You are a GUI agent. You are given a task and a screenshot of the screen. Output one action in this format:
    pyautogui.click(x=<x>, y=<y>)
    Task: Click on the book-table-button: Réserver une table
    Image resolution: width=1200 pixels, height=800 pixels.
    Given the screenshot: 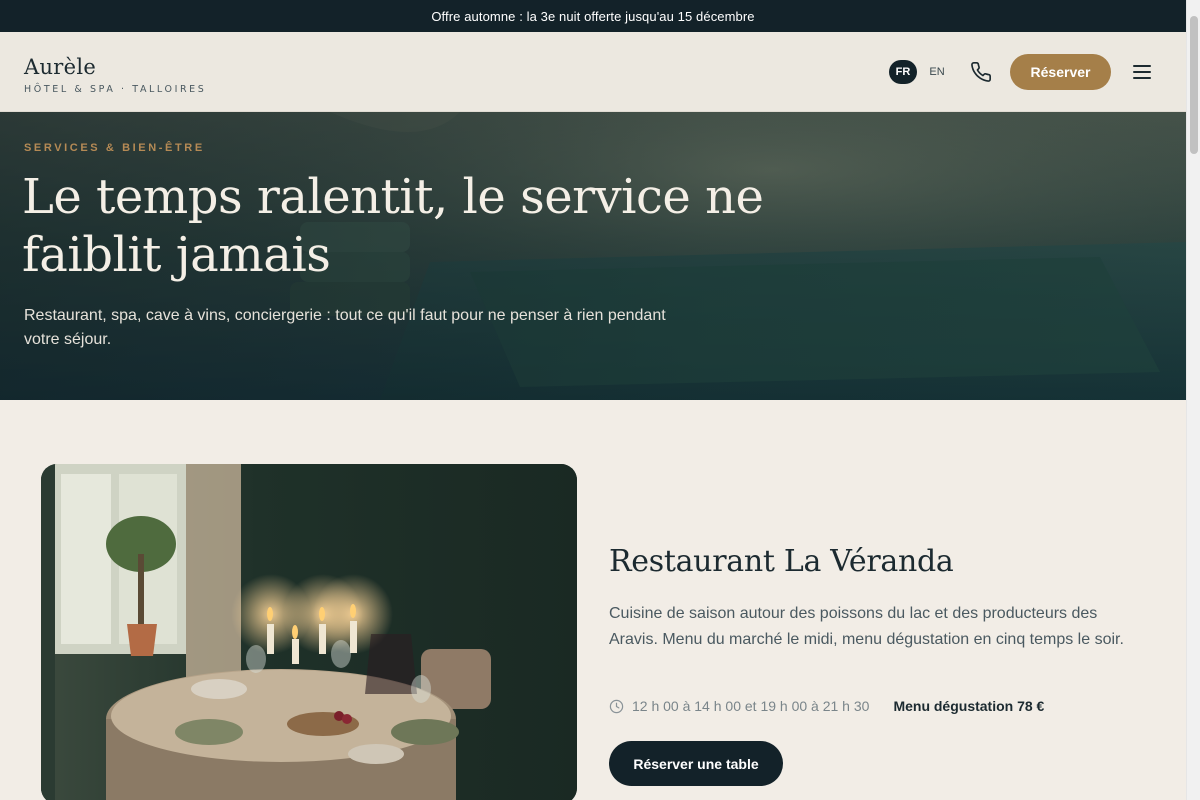 What is the action you would take?
    pyautogui.click(x=696, y=763)
    